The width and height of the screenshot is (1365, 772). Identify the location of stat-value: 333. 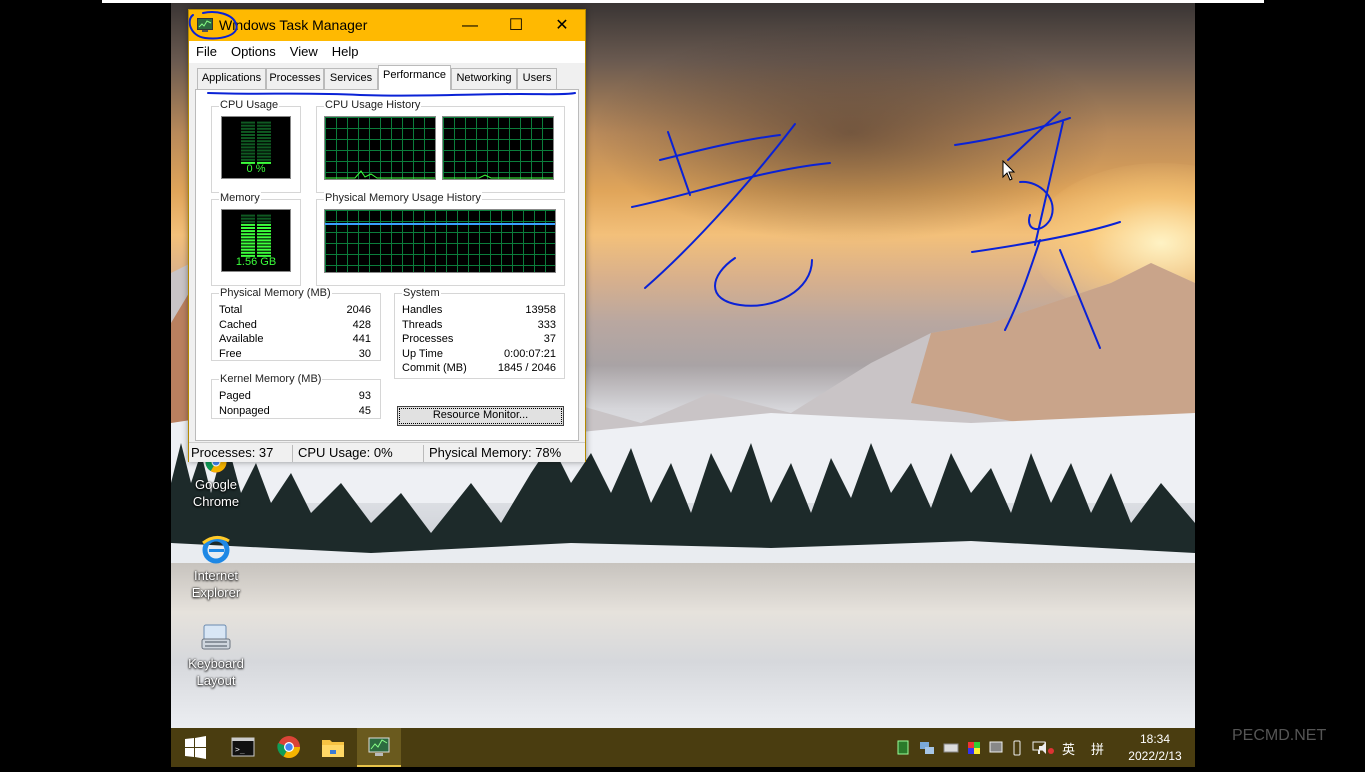
(546, 325).